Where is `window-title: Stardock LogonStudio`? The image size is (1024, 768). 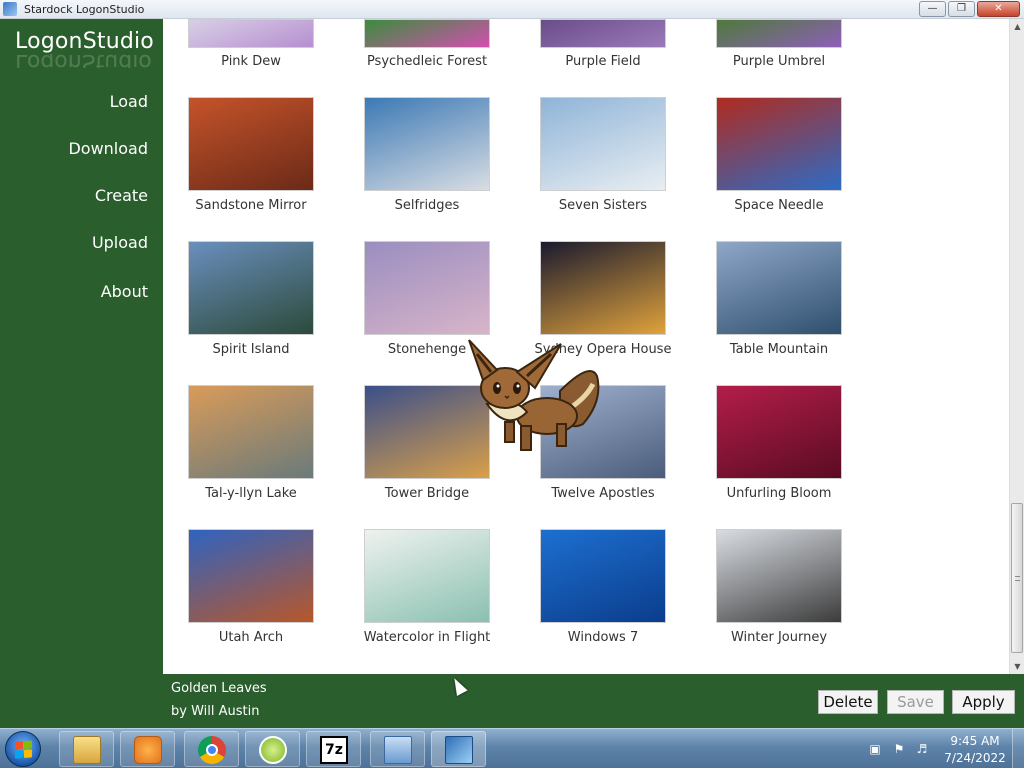
window-title: Stardock LogonStudio is located at coordinates (84, 9).